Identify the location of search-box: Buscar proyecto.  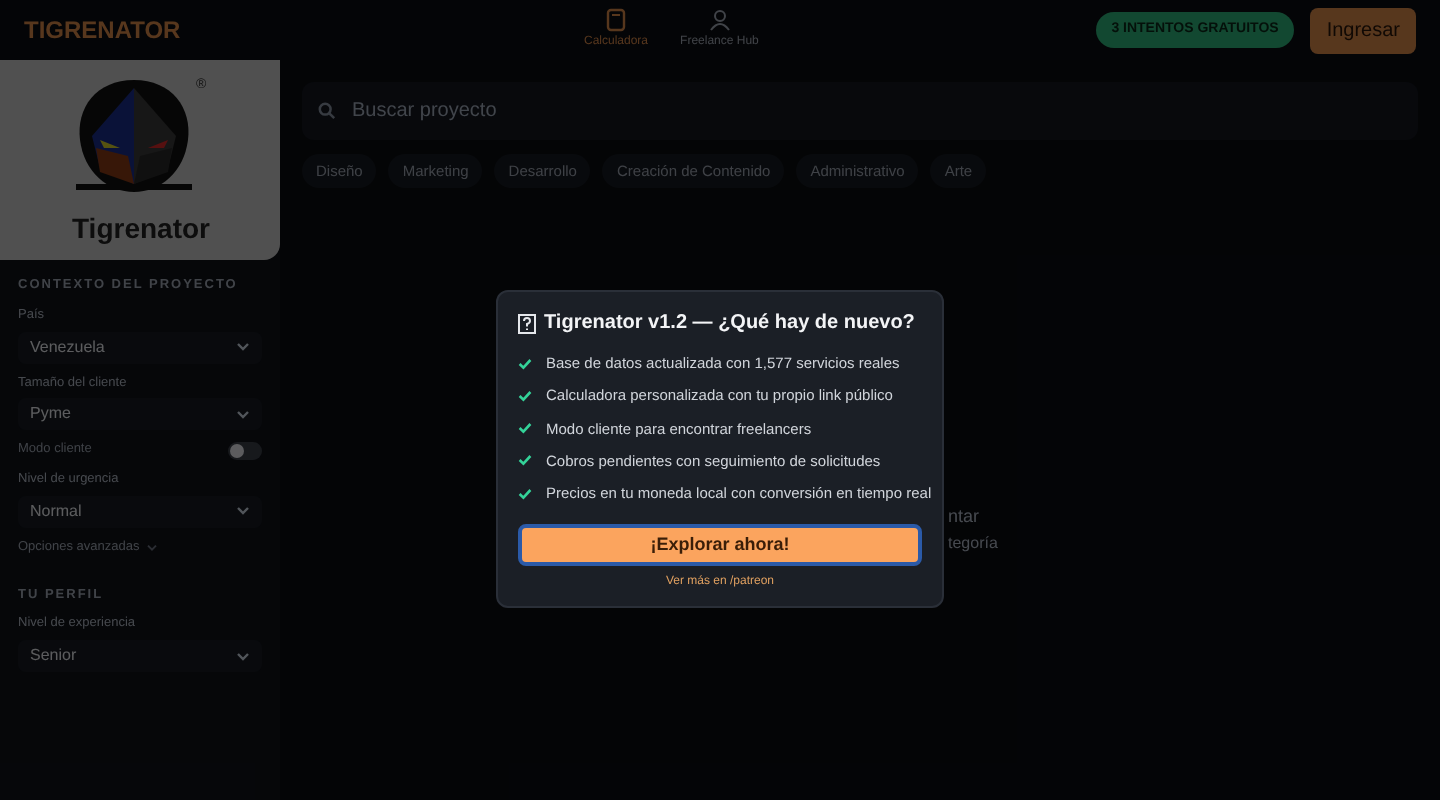
(860, 111).